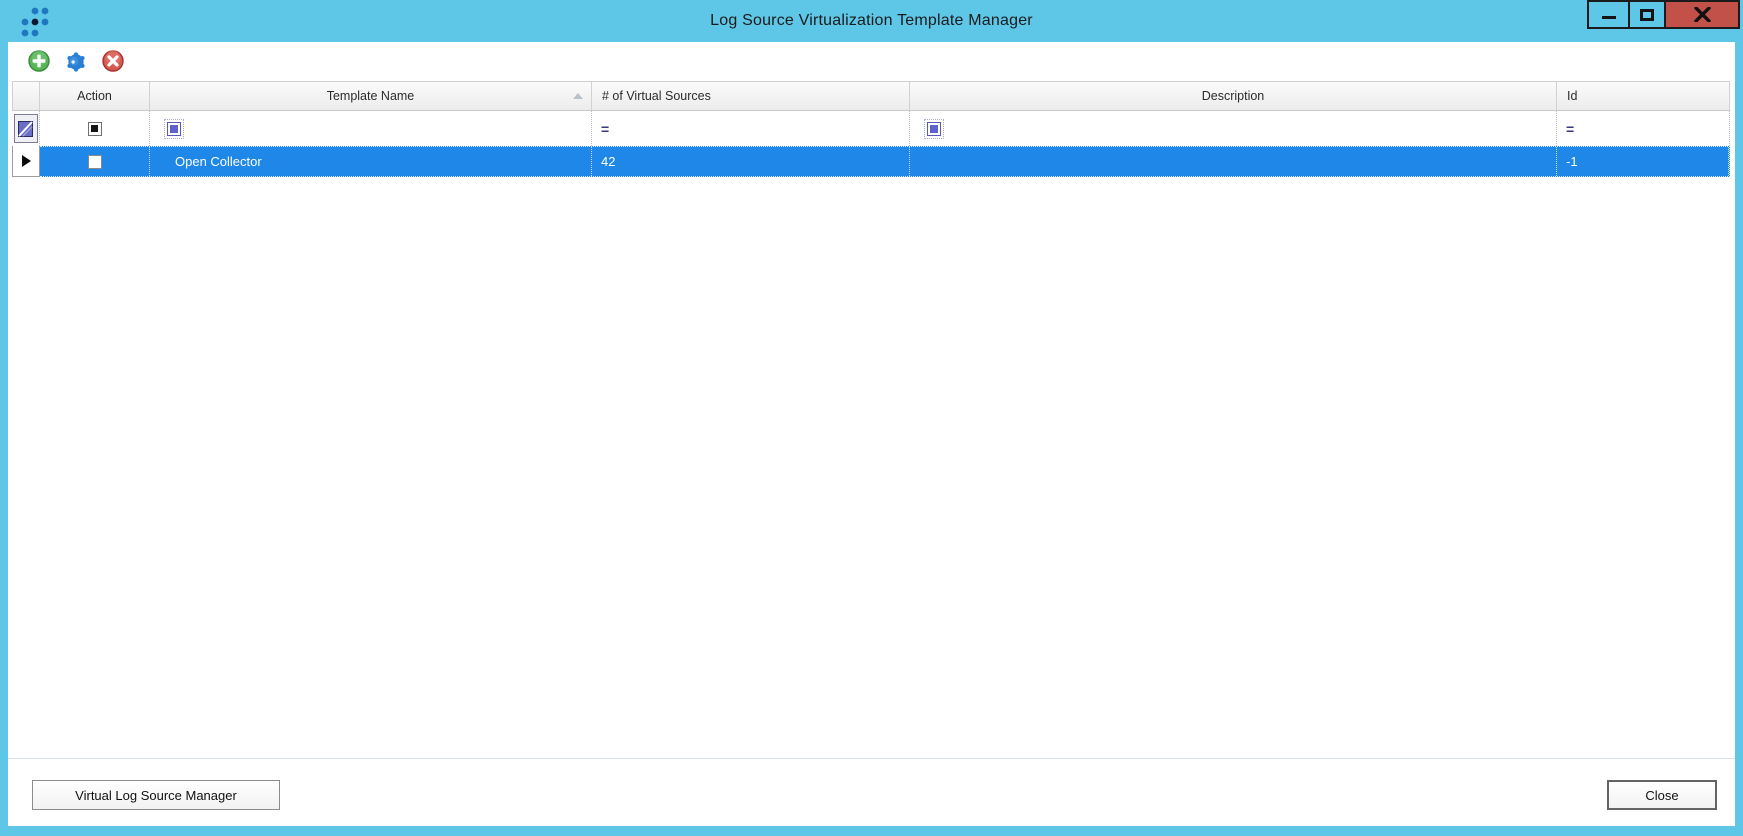 The image size is (1743, 836). Describe the element at coordinates (1643, 161) in the screenshot. I see `id-cell: -1` at that location.